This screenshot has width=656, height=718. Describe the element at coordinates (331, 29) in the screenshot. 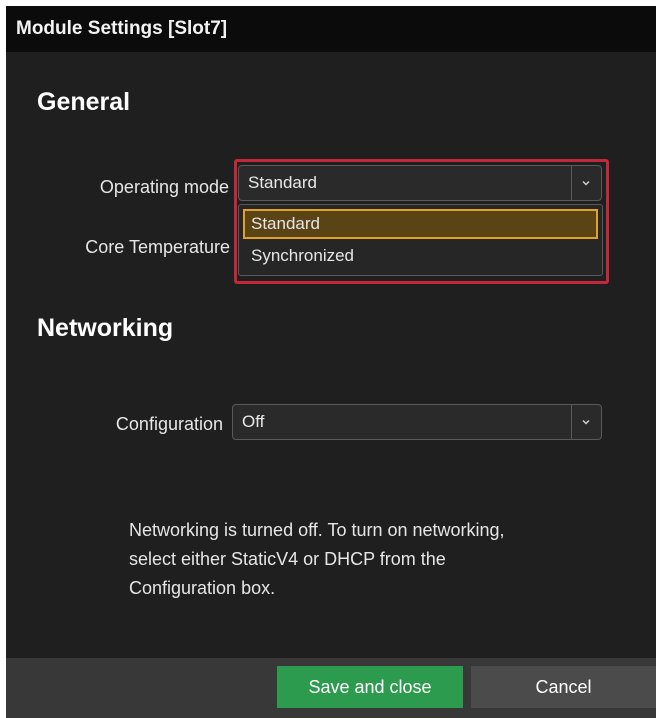

I see `dialog-title: Module Settings [Slot7]` at that location.